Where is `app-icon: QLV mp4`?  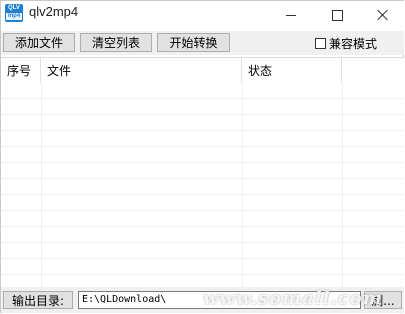
app-icon: QLV mp4 is located at coordinates (14, 13).